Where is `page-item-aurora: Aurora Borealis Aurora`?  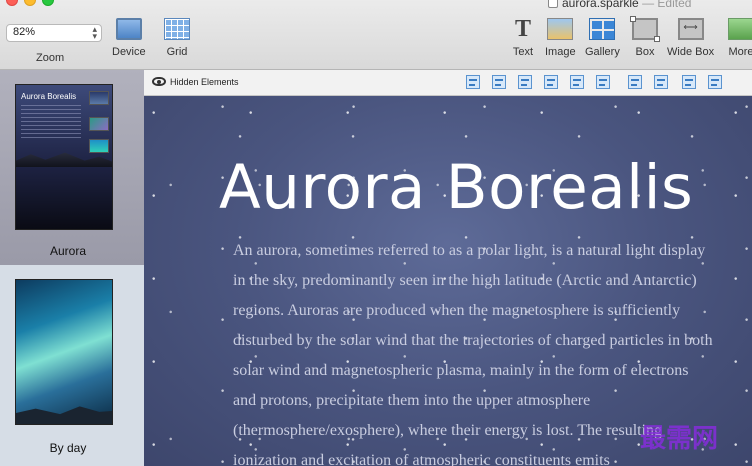 page-item-aurora: Aurora Borealis Aurora is located at coordinates (72, 167).